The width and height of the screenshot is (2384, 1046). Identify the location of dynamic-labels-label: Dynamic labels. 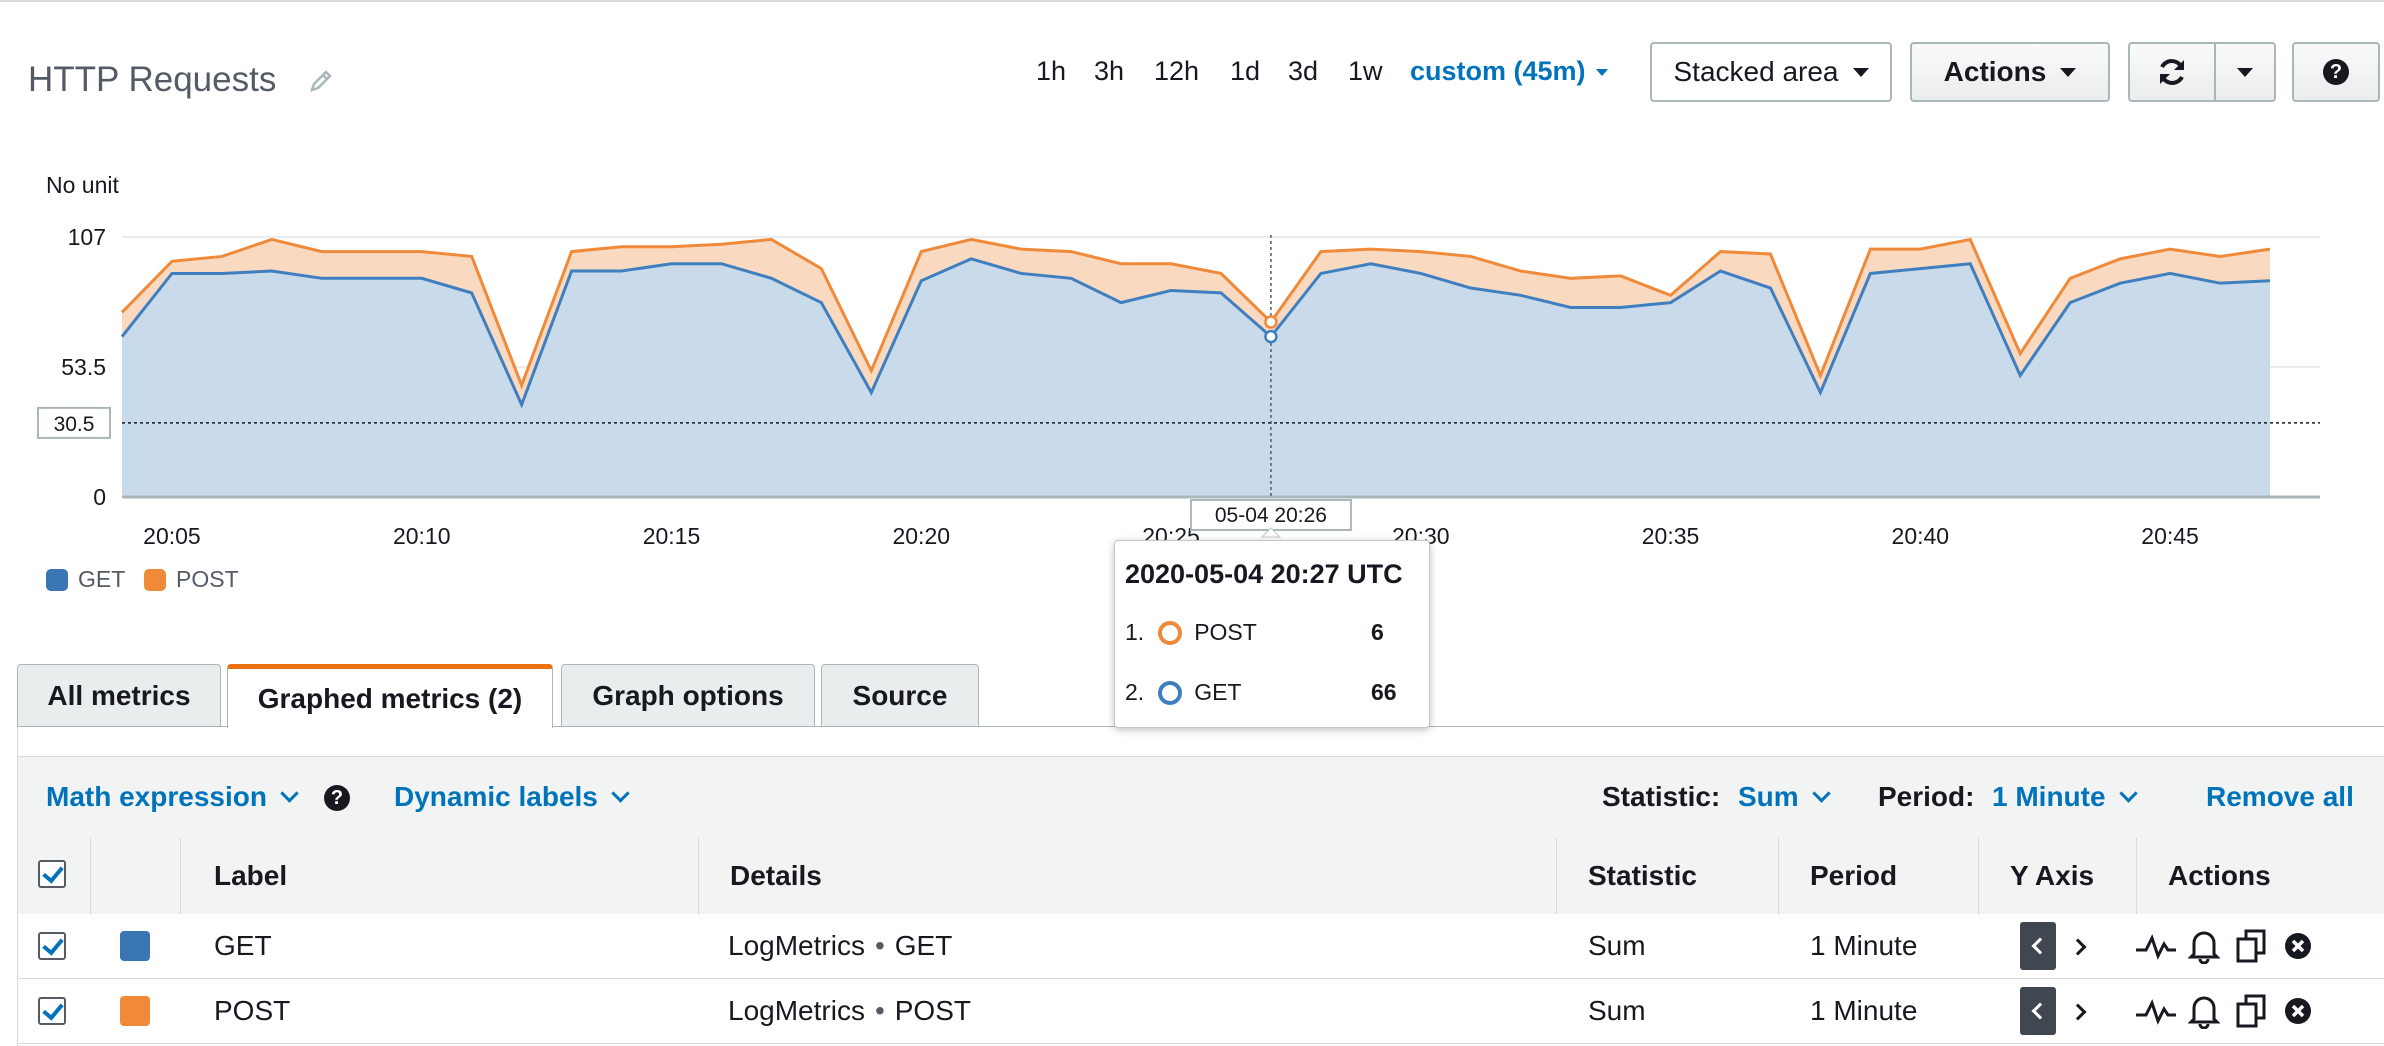
(496, 796).